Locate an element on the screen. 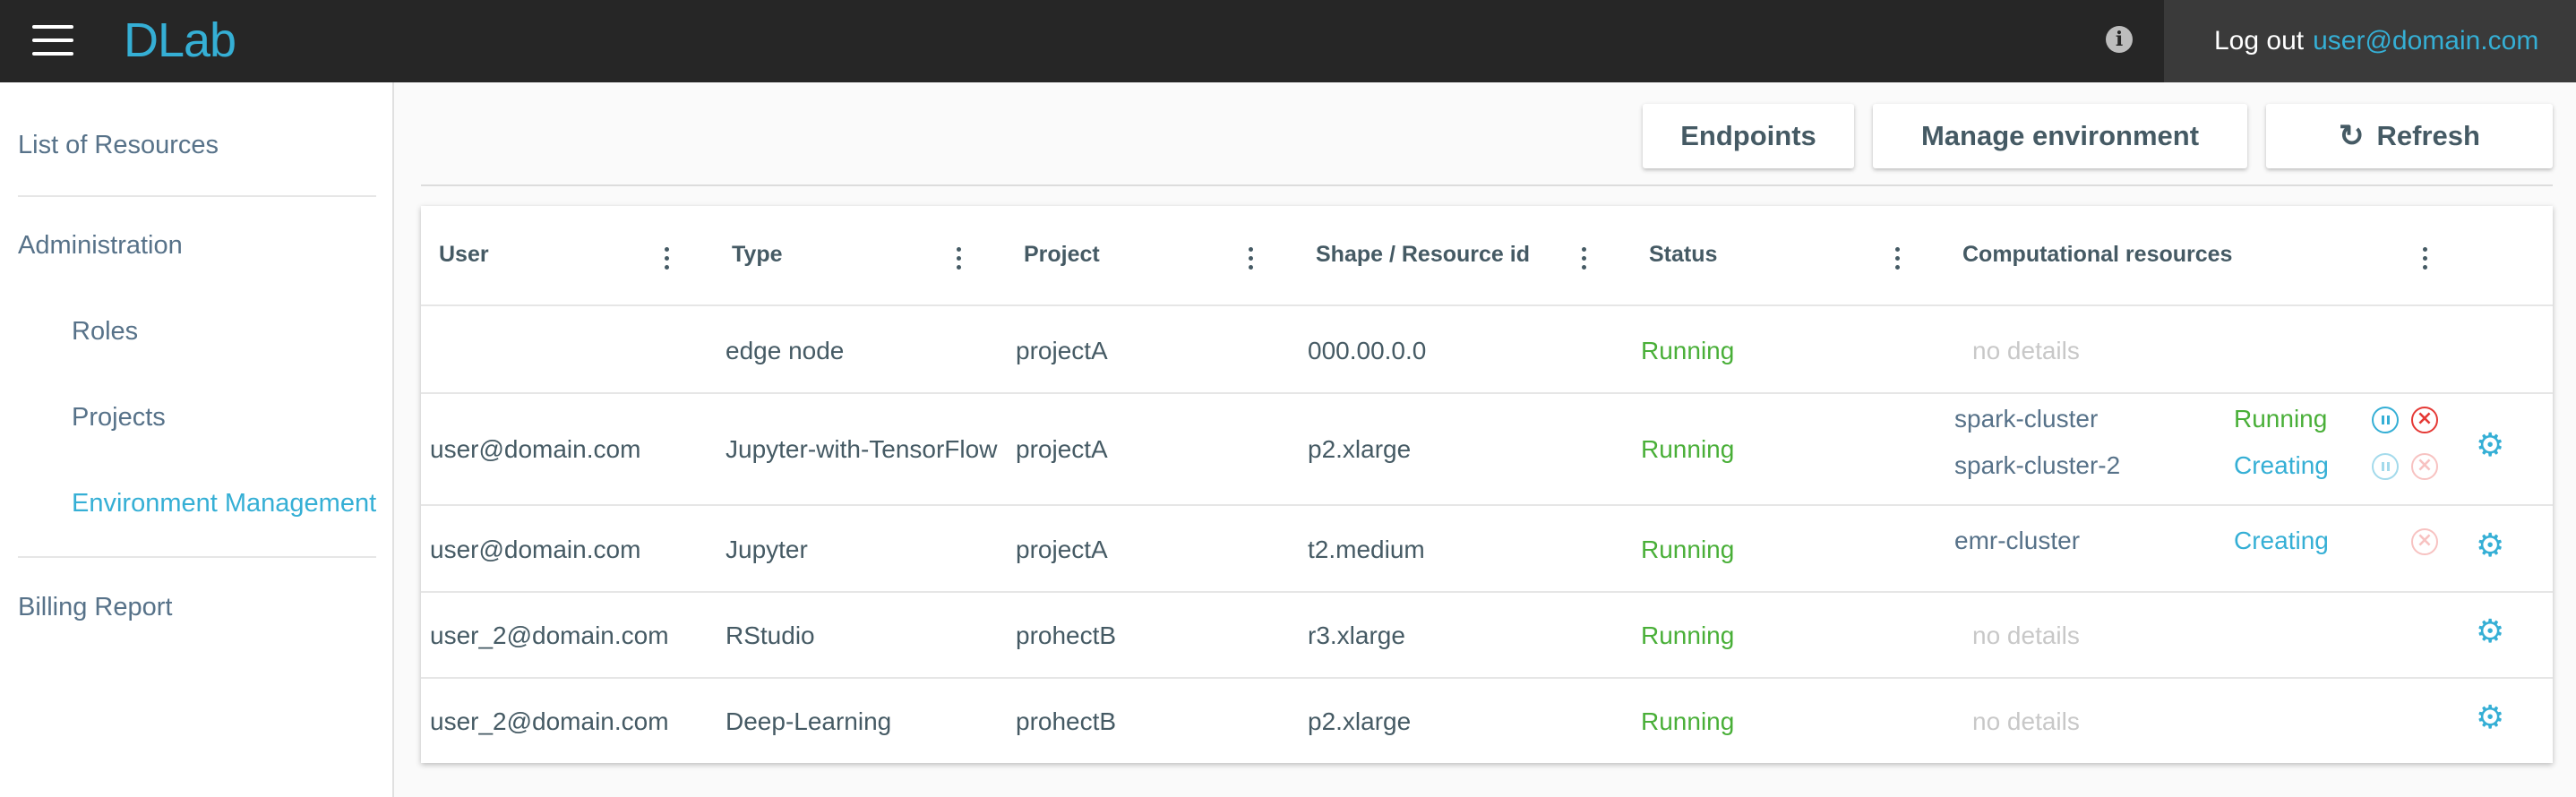  top-bar: DLab i Log out user@domain.com is located at coordinates (1288, 41).